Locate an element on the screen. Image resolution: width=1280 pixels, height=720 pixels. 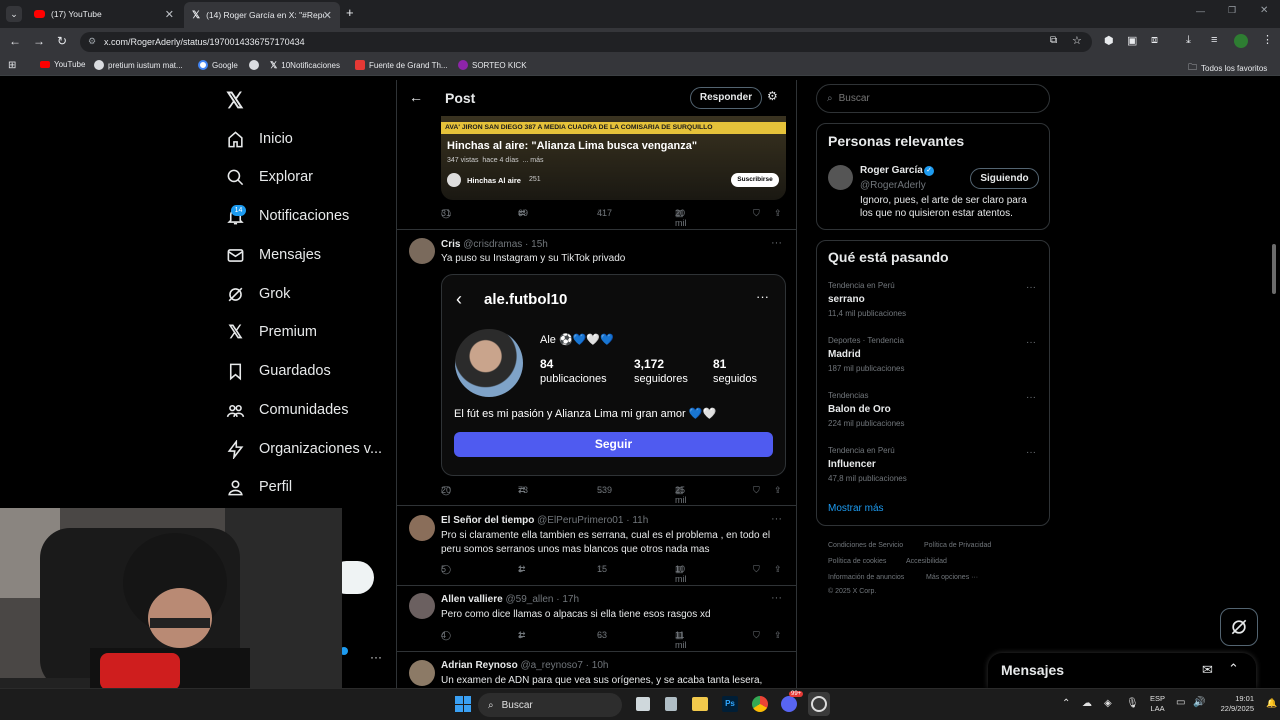
nav-grok: Grok is located at coordinates (258, 294).